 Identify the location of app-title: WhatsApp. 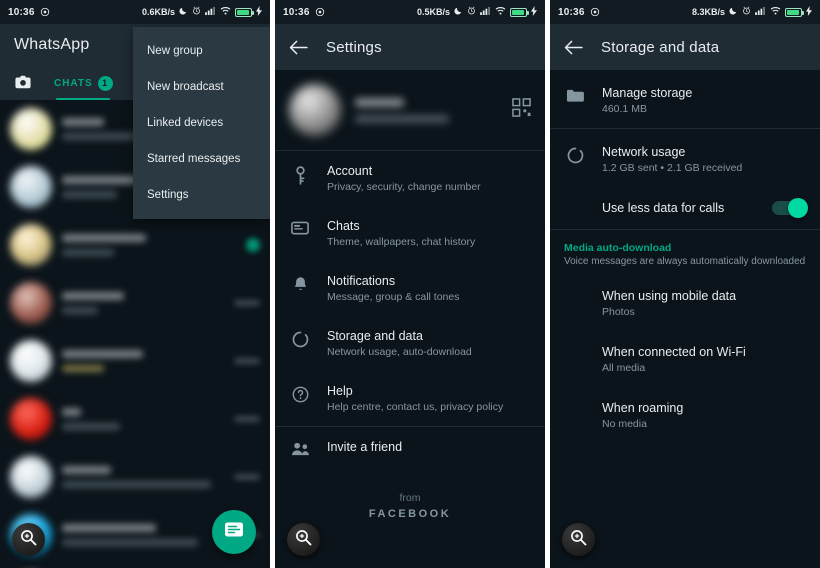
(52, 44).